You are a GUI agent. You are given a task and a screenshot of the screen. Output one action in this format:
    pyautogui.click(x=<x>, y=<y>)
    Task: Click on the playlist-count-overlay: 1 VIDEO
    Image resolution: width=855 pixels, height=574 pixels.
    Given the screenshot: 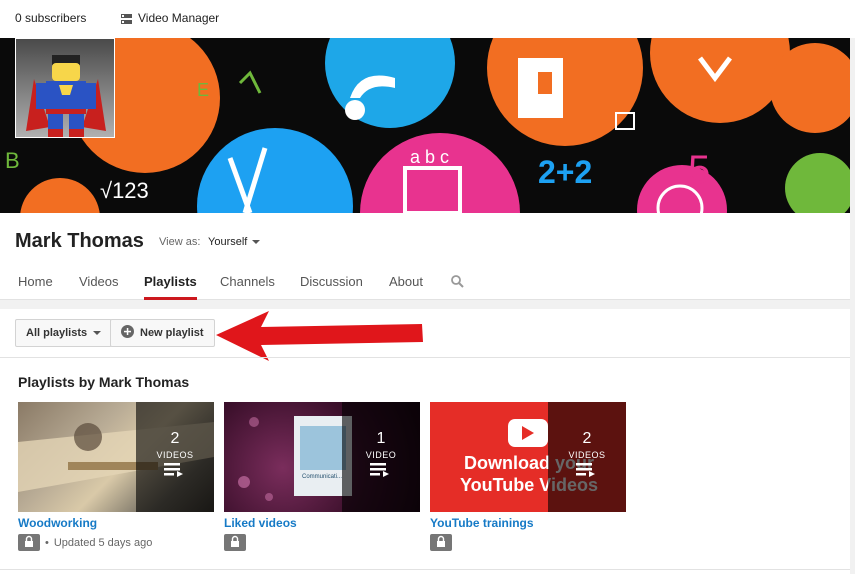 What is the action you would take?
    pyautogui.click(x=381, y=457)
    